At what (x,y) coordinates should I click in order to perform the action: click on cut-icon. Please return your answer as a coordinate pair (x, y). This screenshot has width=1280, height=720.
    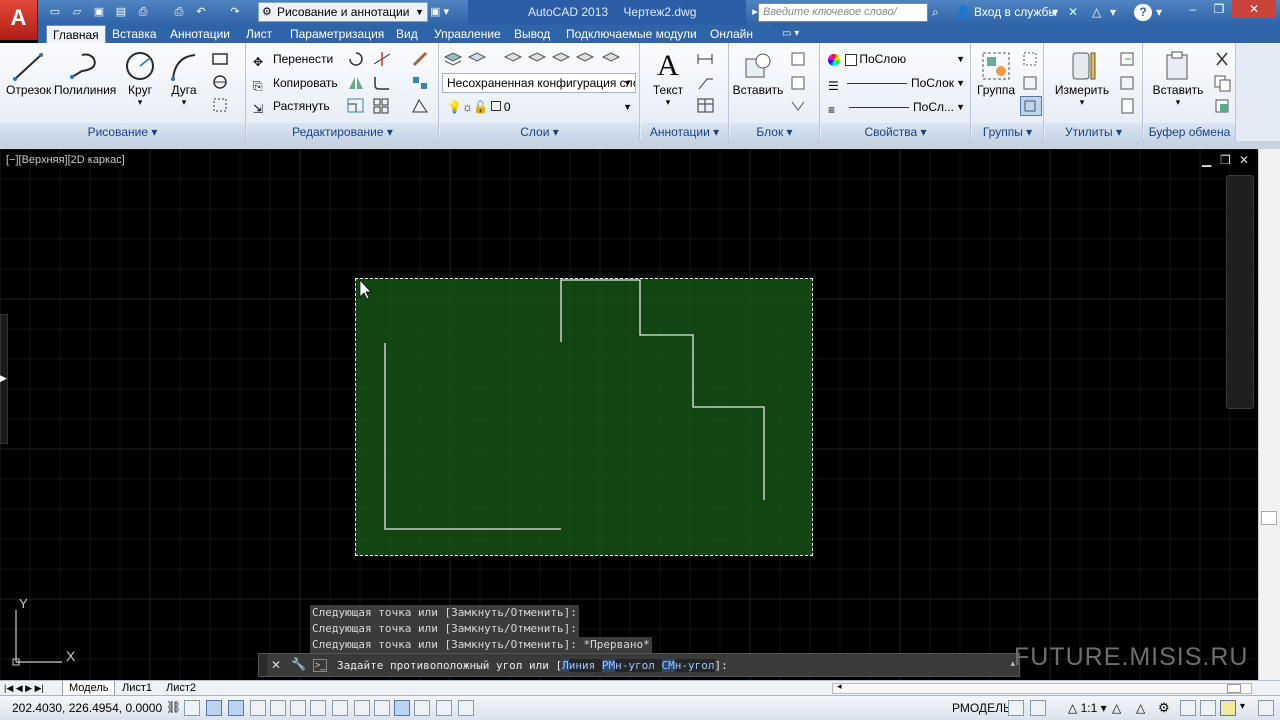
    Looking at the image, I should click on (1223, 59).